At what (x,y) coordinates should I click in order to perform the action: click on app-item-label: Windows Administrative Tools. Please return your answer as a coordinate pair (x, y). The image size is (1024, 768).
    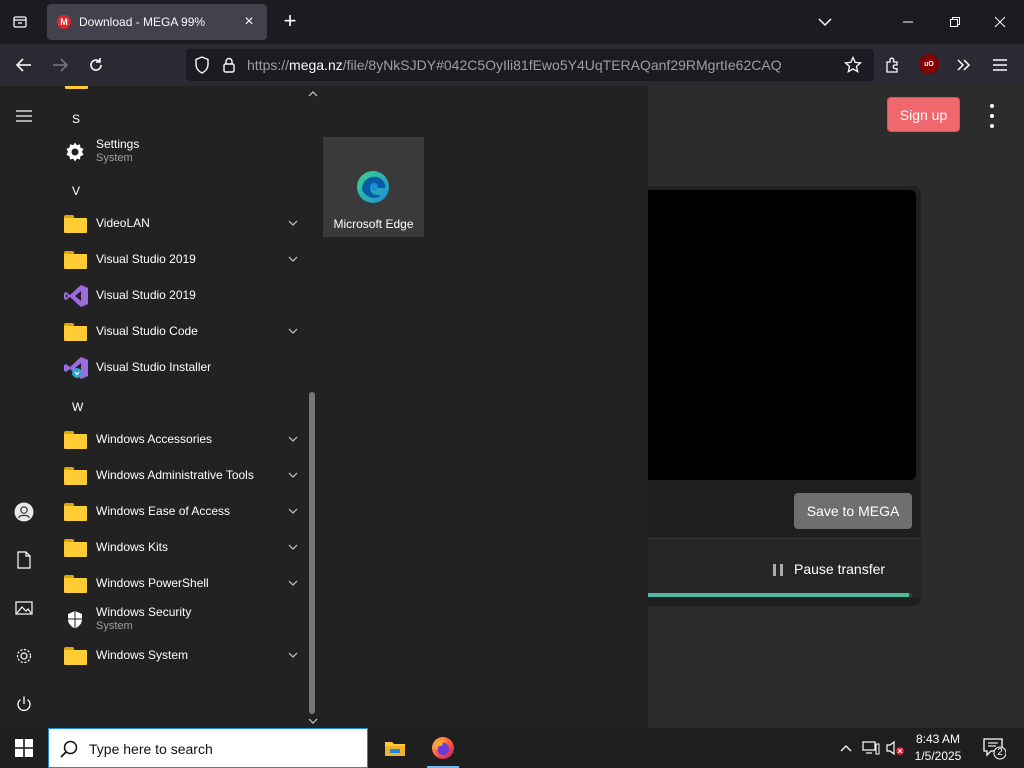
    Looking at the image, I should click on (175, 475).